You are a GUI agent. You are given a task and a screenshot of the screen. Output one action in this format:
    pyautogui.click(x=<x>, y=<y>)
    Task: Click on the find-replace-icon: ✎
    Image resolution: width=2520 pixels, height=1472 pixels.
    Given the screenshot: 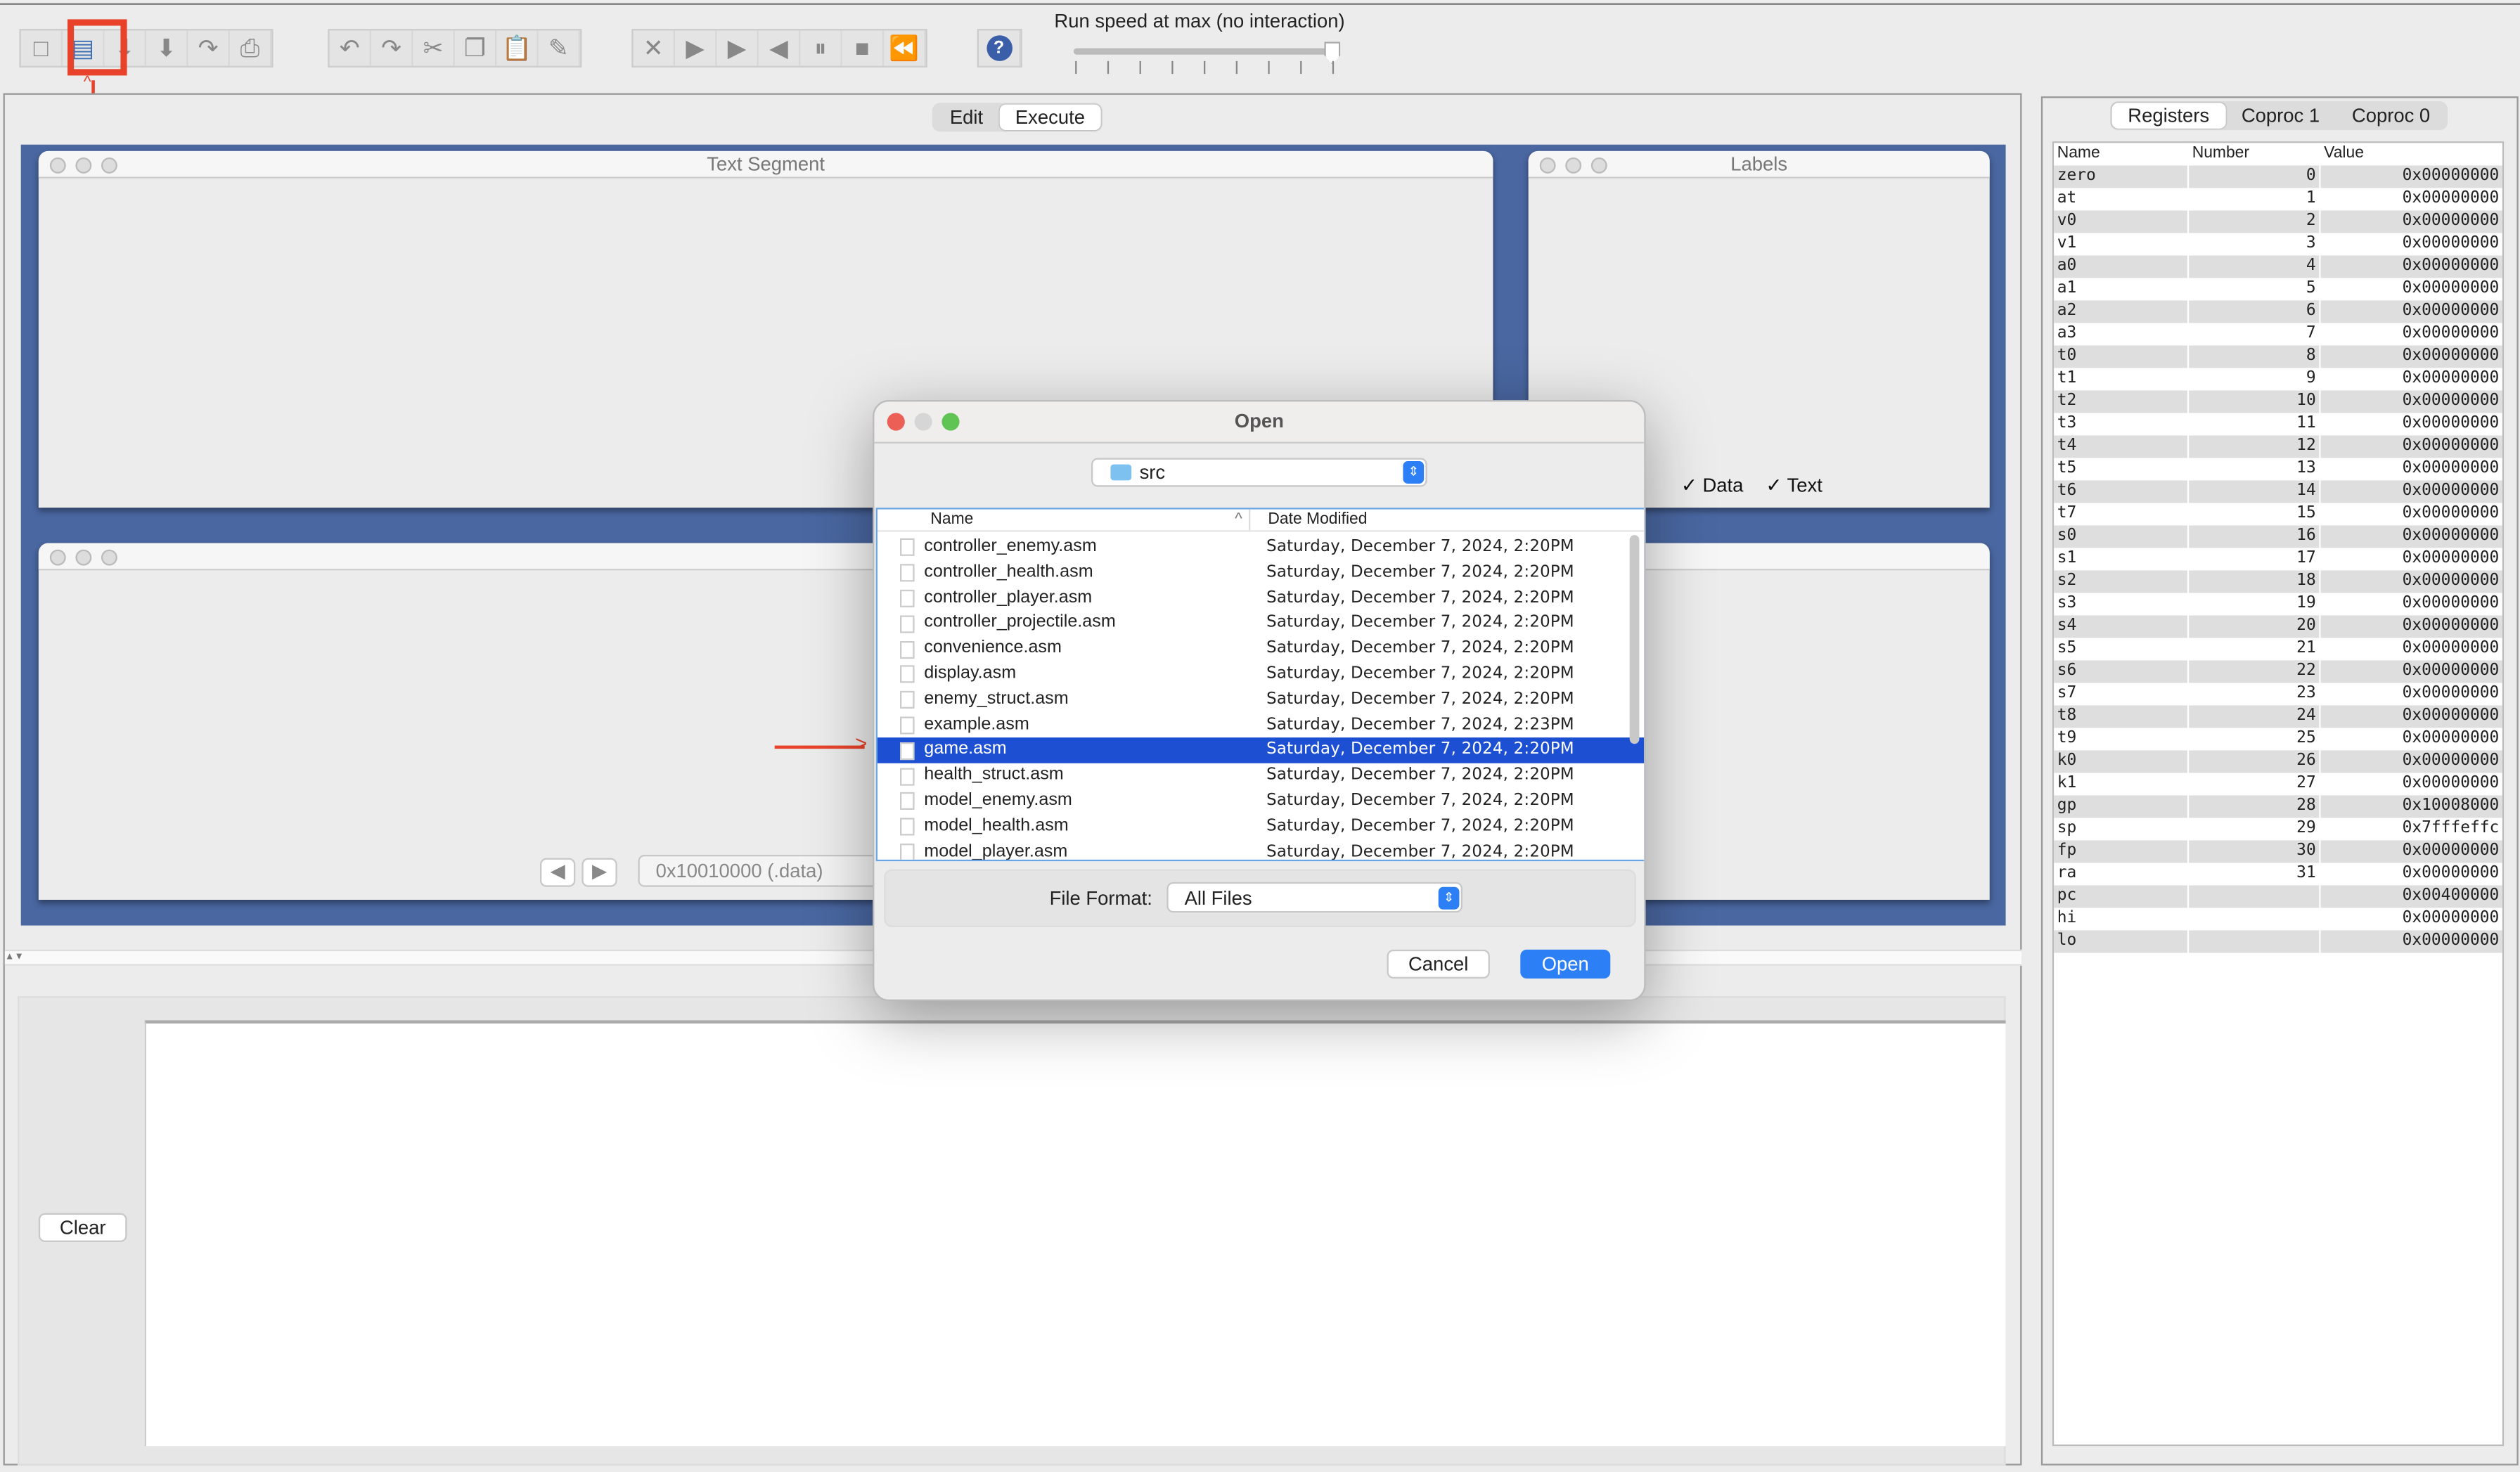 What is the action you would take?
    pyautogui.click(x=558, y=49)
    